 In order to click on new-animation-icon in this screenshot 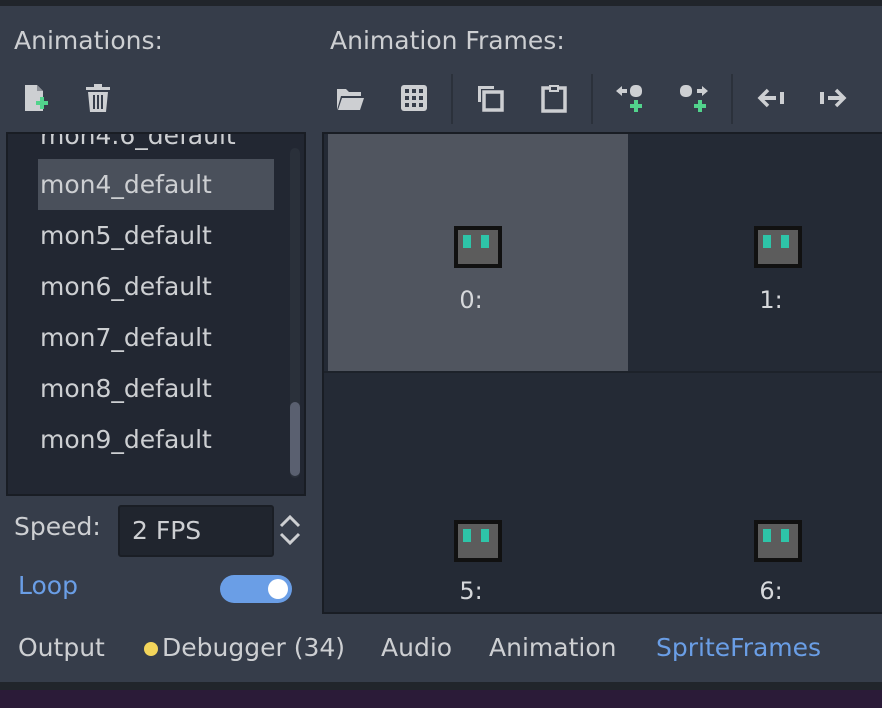, I will do `click(34, 98)`.